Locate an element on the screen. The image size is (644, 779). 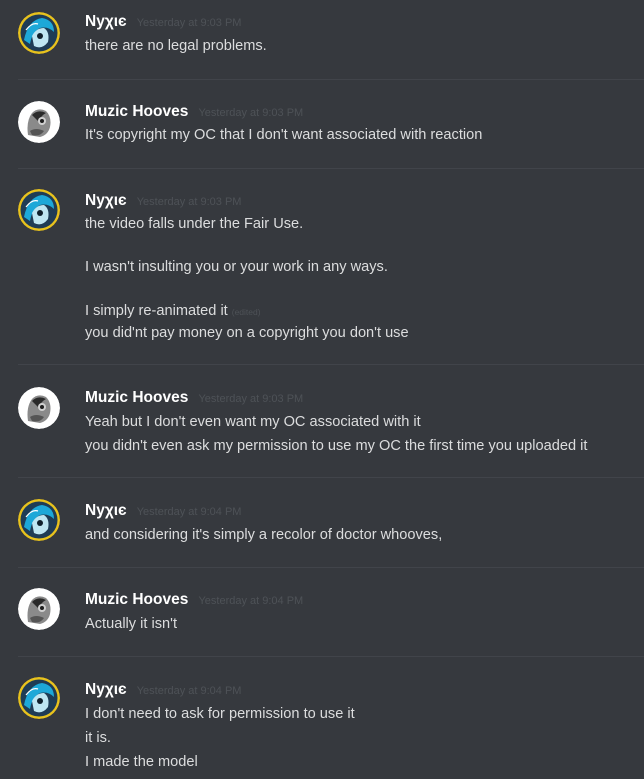
message-text: I made the model is located at coordinates (141, 762).